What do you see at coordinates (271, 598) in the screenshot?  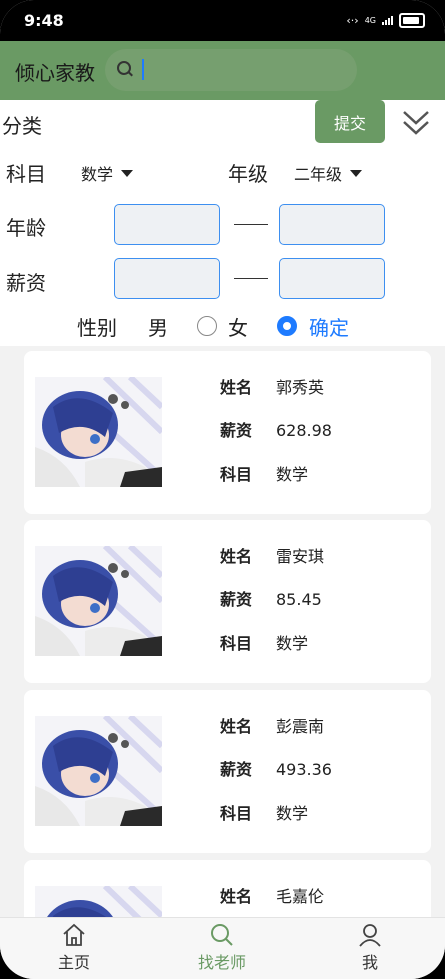 I see `salary-field: 薪资 85.45` at bounding box center [271, 598].